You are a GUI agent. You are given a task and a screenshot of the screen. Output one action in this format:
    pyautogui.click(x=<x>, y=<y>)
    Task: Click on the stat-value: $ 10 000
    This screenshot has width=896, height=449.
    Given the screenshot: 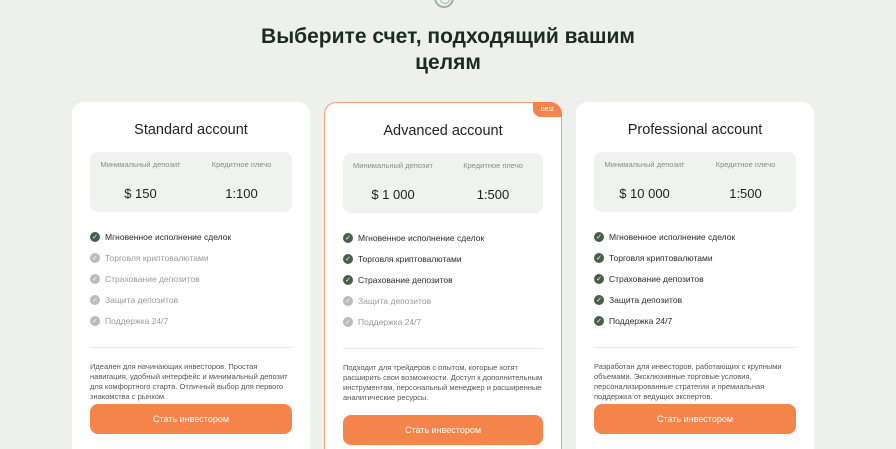 What is the action you would take?
    pyautogui.click(x=644, y=193)
    